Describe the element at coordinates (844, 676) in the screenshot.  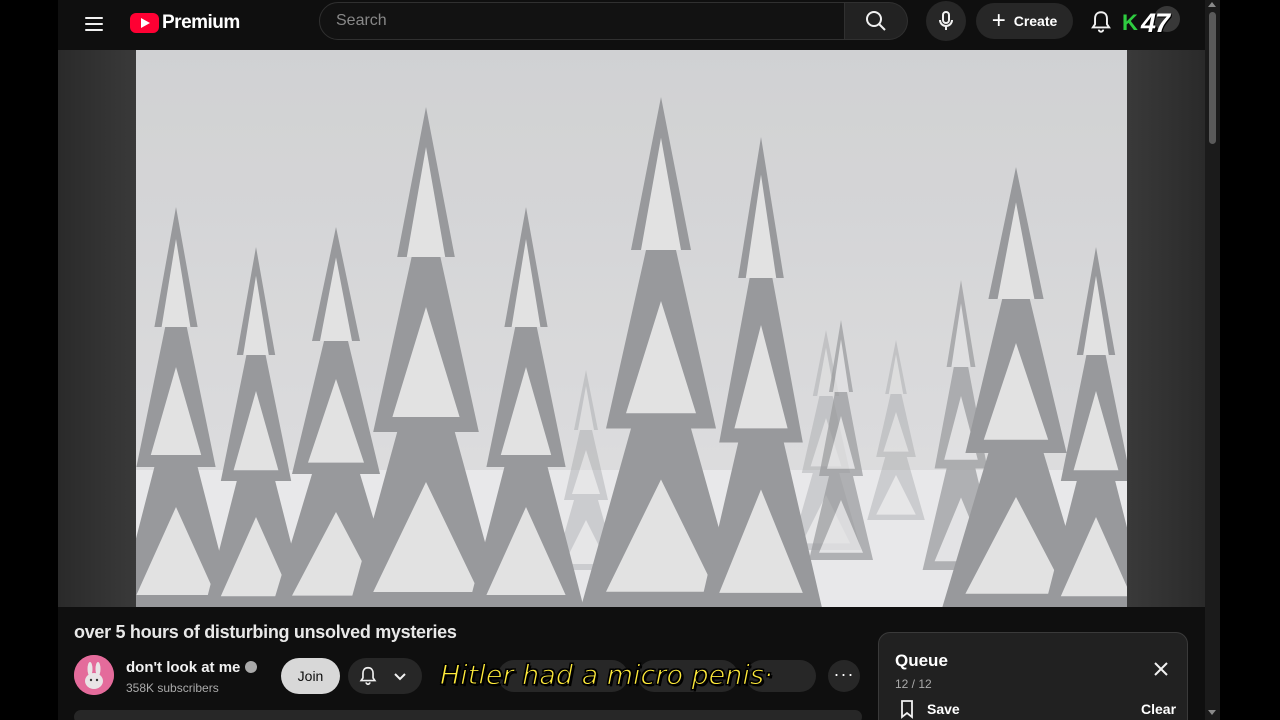
I see `more-icon: ···` at that location.